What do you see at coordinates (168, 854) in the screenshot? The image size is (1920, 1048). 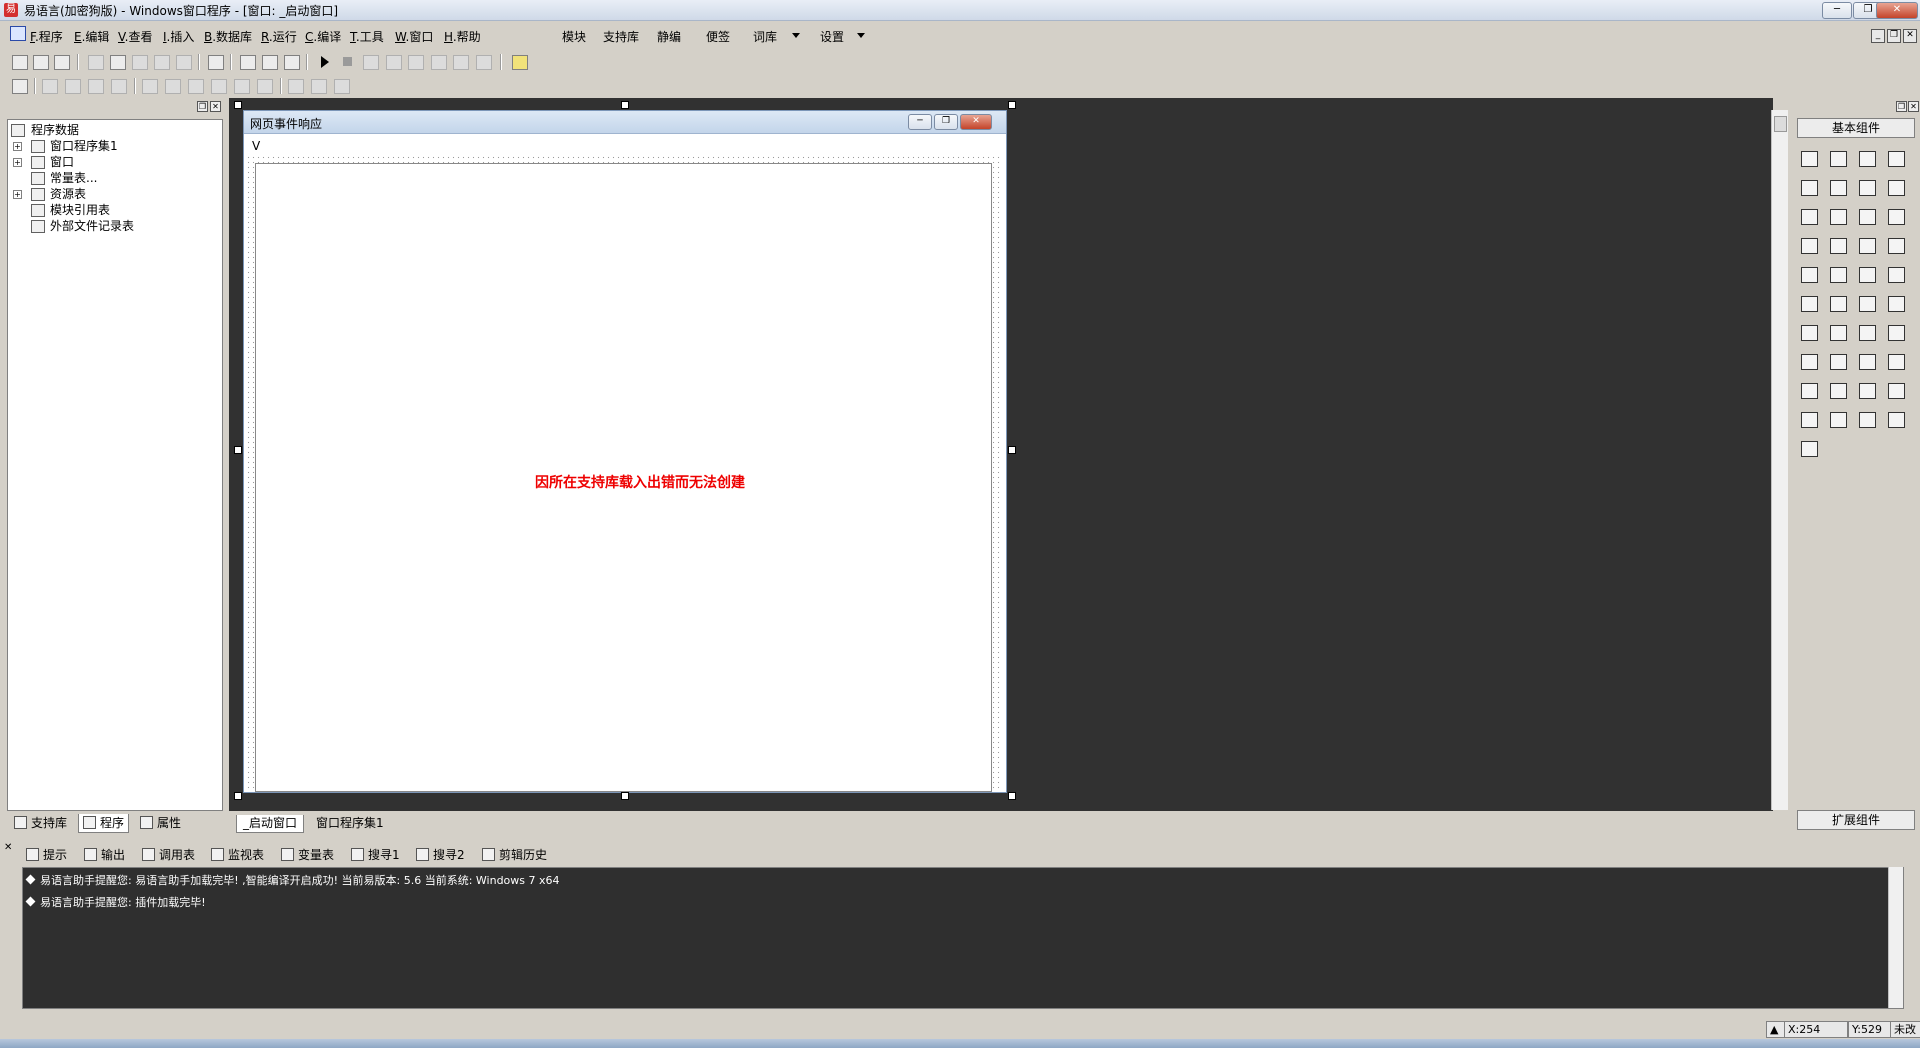 I see `tab-call-stack: 调用表` at bounding box center [168, 854].